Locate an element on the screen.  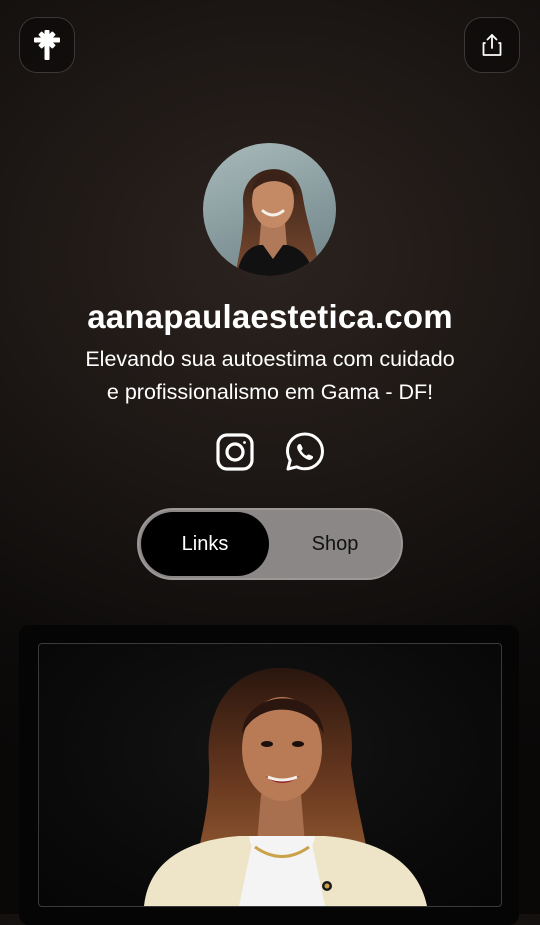
social-links is located at coordinates (270, 452).